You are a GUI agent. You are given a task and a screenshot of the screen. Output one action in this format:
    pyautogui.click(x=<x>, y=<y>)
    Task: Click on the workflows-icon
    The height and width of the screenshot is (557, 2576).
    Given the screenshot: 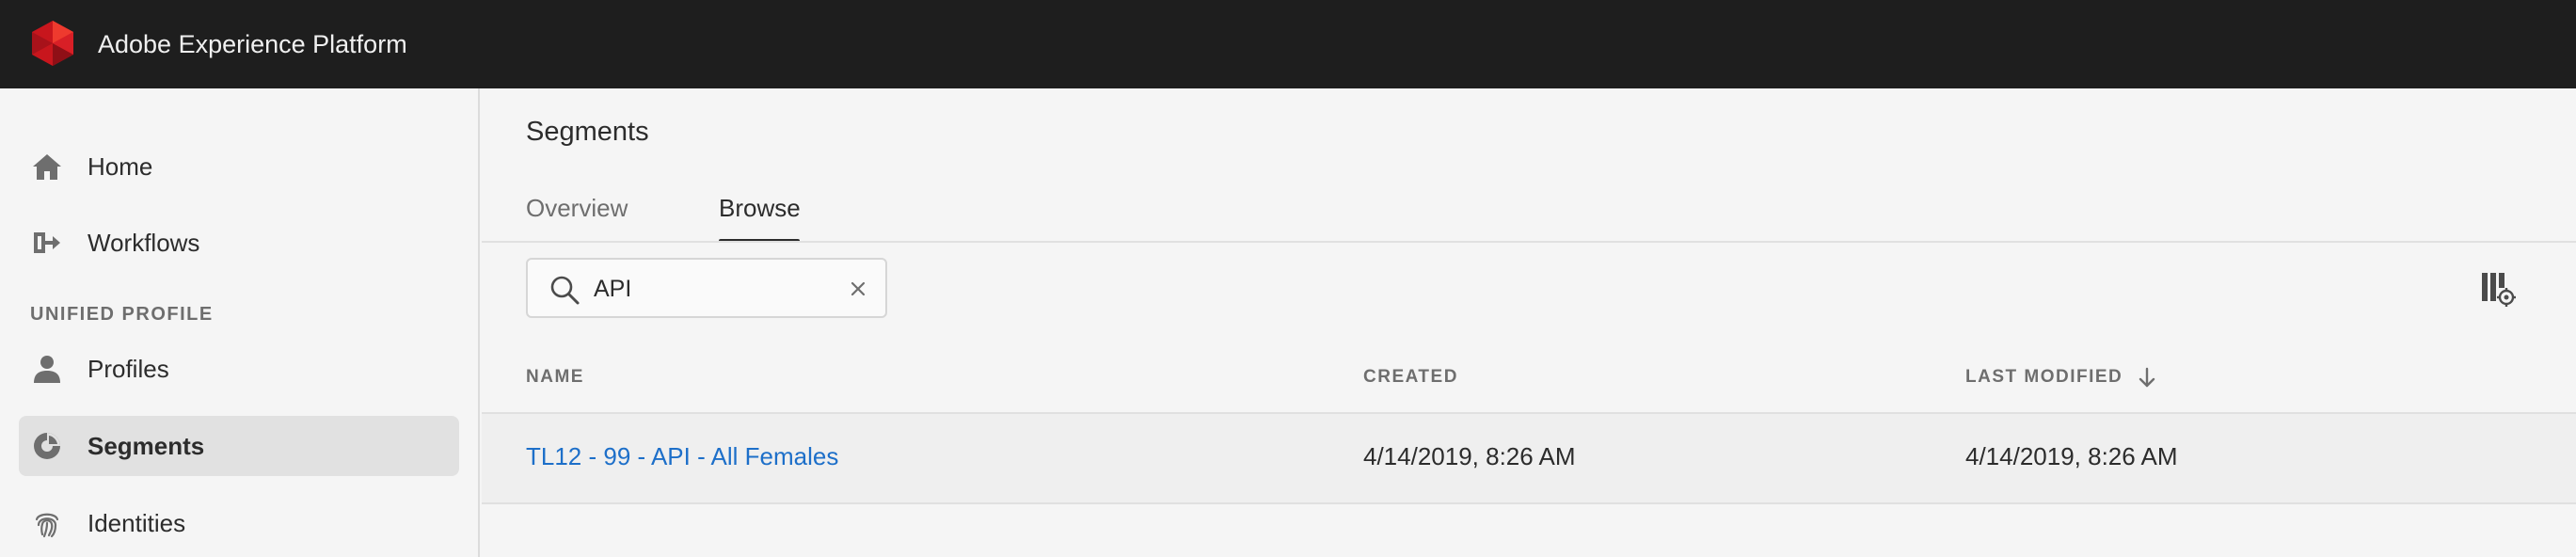 What is the action you would take?
    pyautogui.click(x=47, y=242)
    